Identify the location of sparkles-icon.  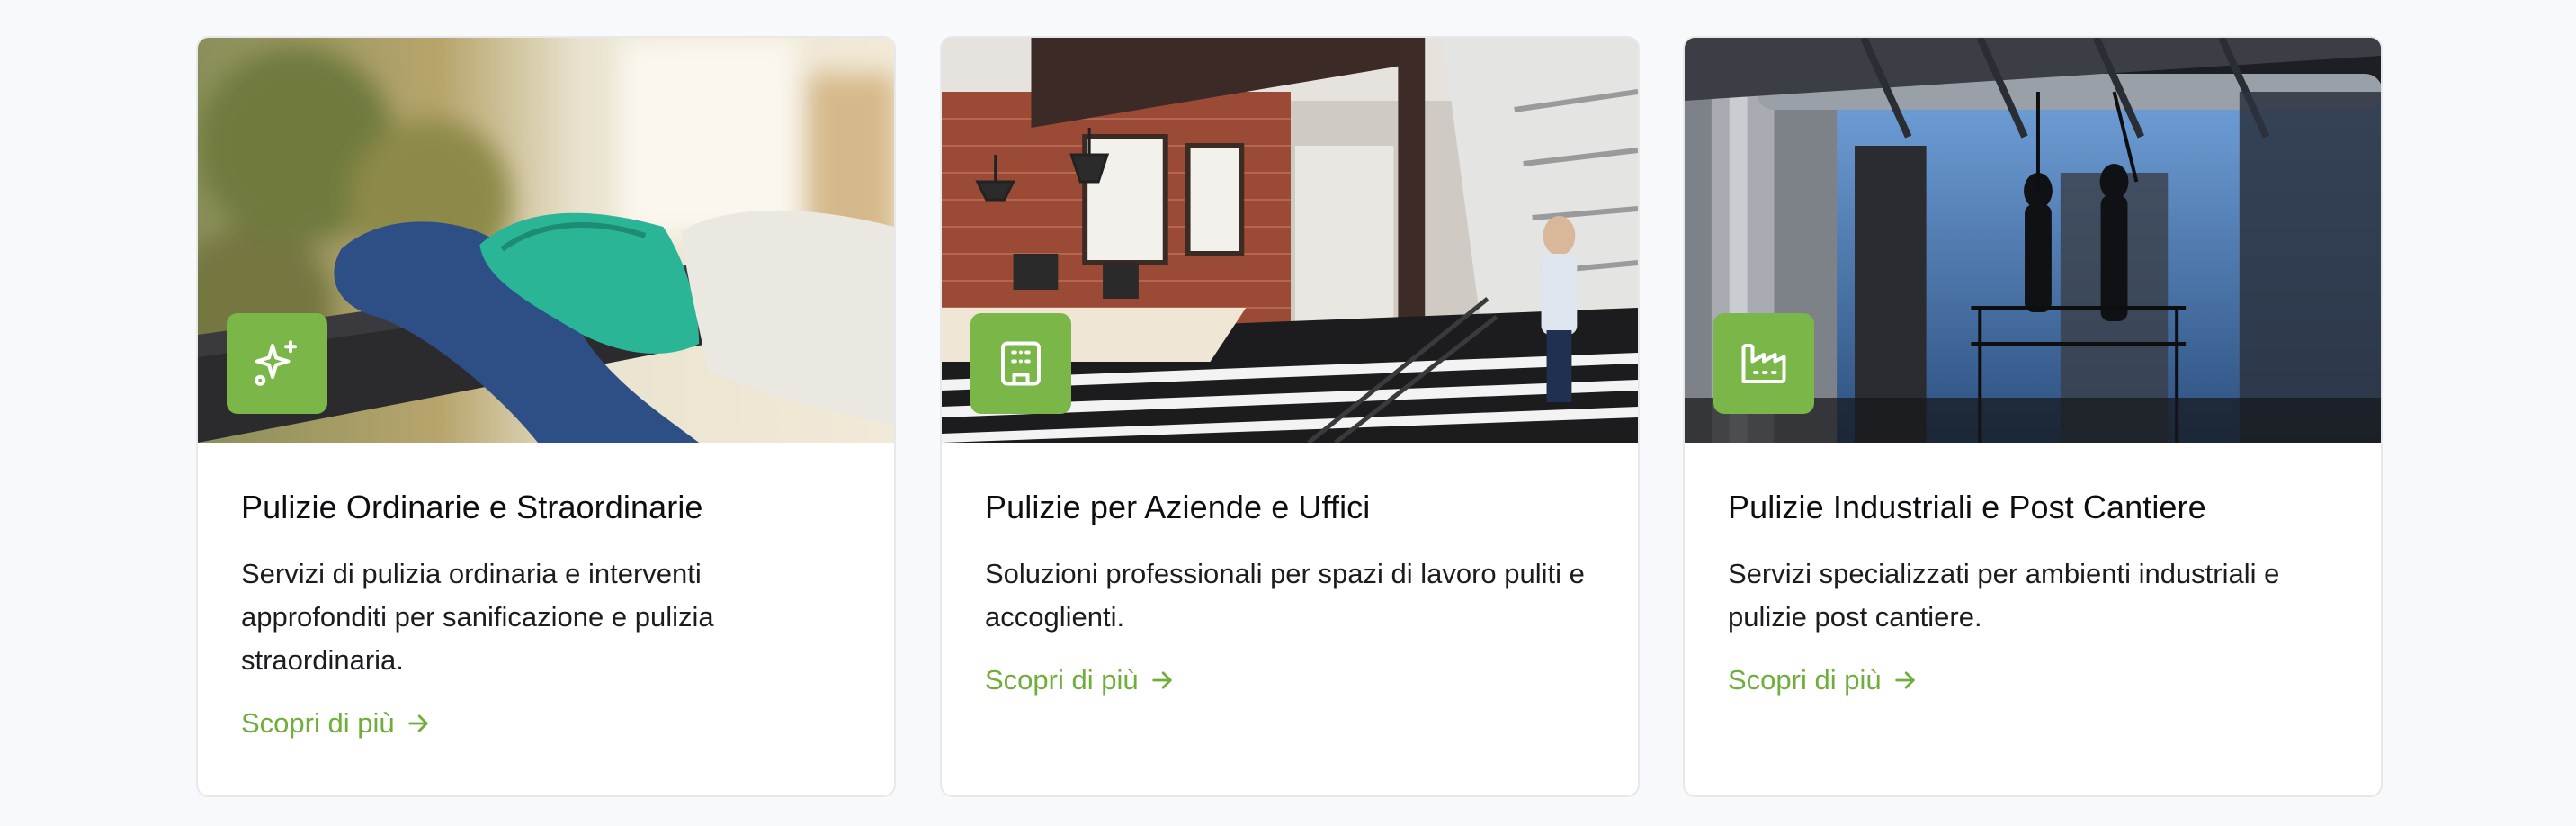
(276, 363).